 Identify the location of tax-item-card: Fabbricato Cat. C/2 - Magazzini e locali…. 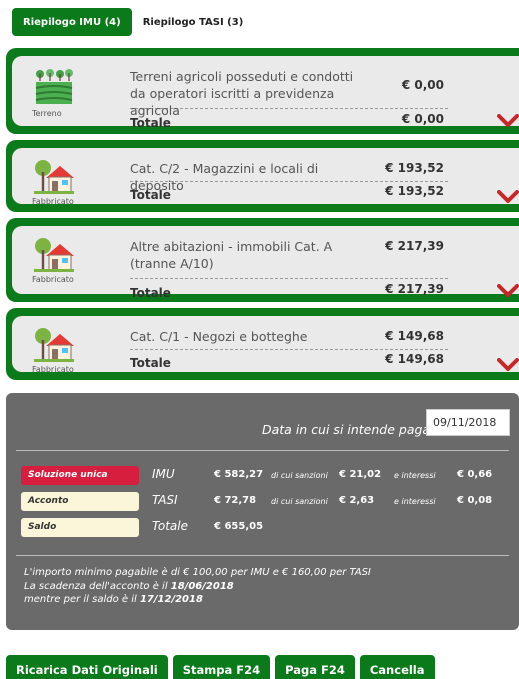
(262, 176).